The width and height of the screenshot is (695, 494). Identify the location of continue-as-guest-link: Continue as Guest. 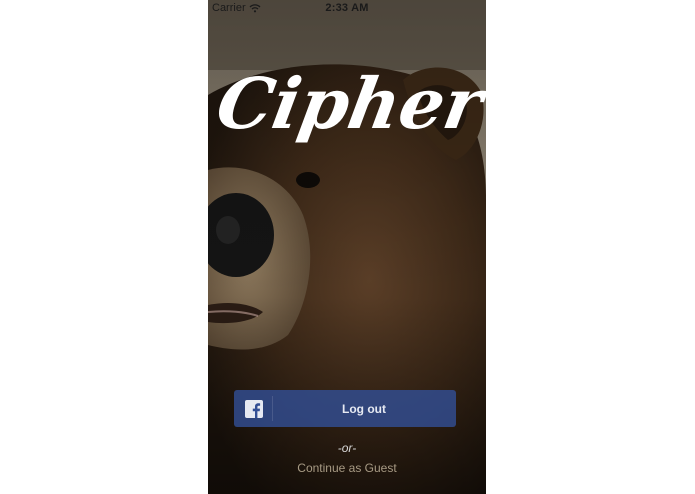
(347, 468).